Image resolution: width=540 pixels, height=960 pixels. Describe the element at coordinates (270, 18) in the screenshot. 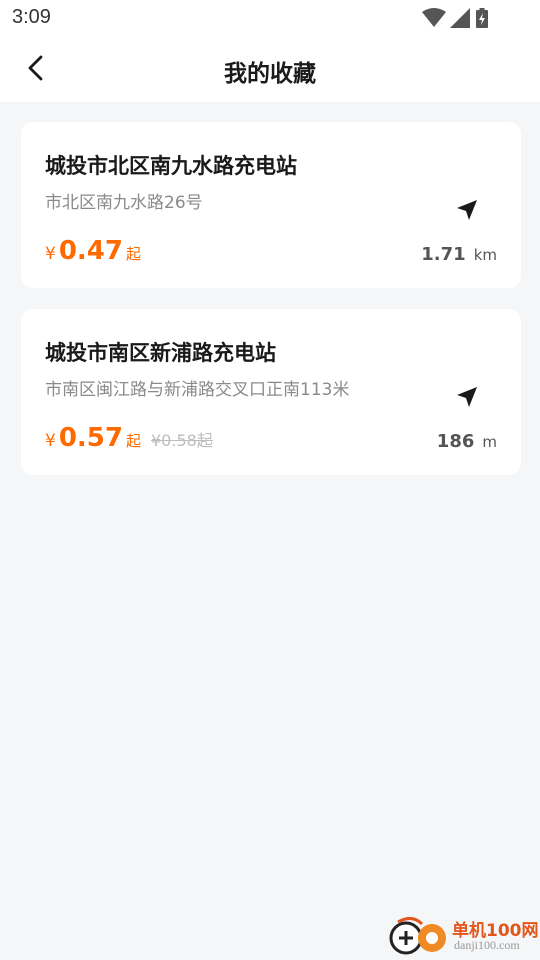

I see `status-bar: 3:09` at that location.